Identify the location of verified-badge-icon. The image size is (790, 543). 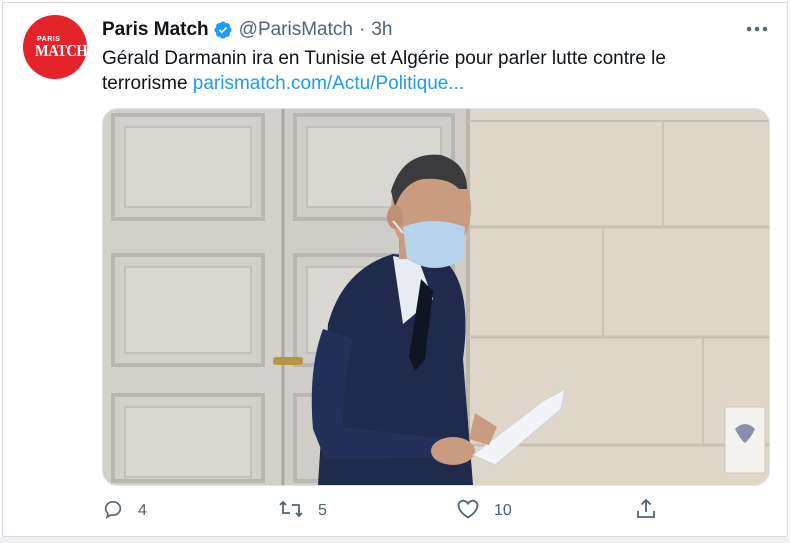
(223, 30).